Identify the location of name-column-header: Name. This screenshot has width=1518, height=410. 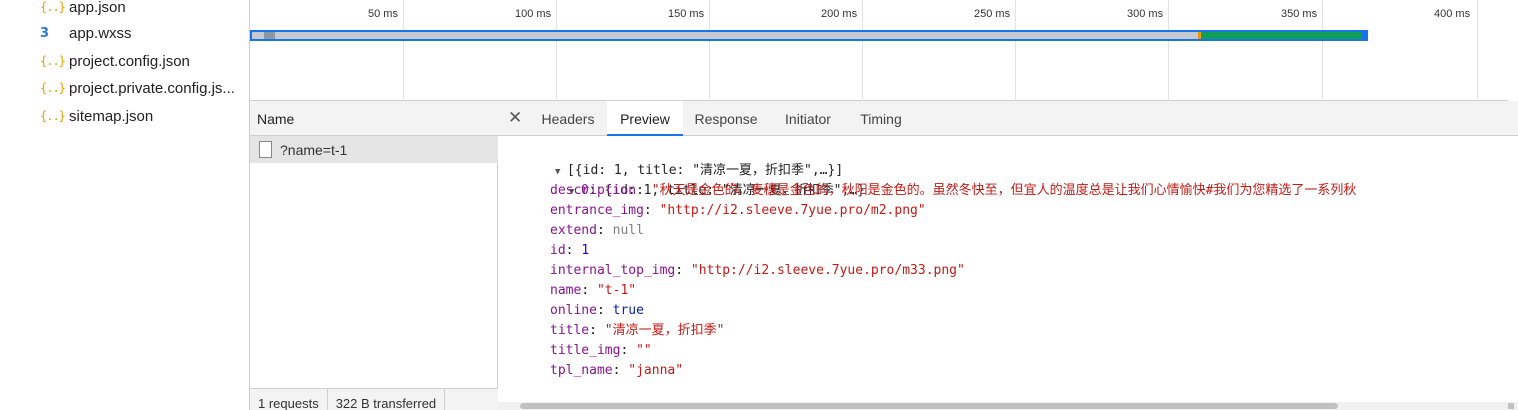
(374, 118).